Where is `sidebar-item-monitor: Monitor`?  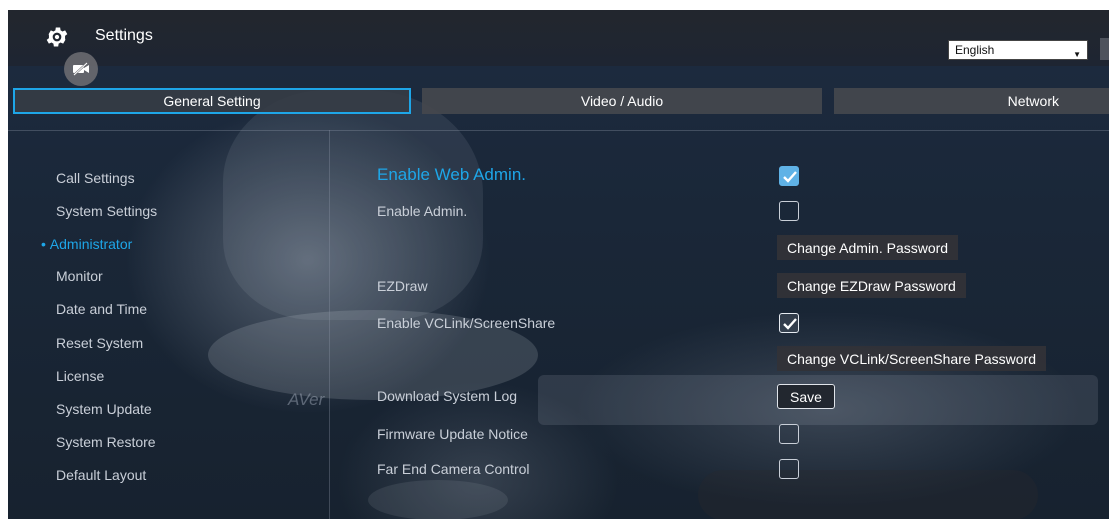 sidebar-item-monitor: Monitor is located at coordinates (79, 276).